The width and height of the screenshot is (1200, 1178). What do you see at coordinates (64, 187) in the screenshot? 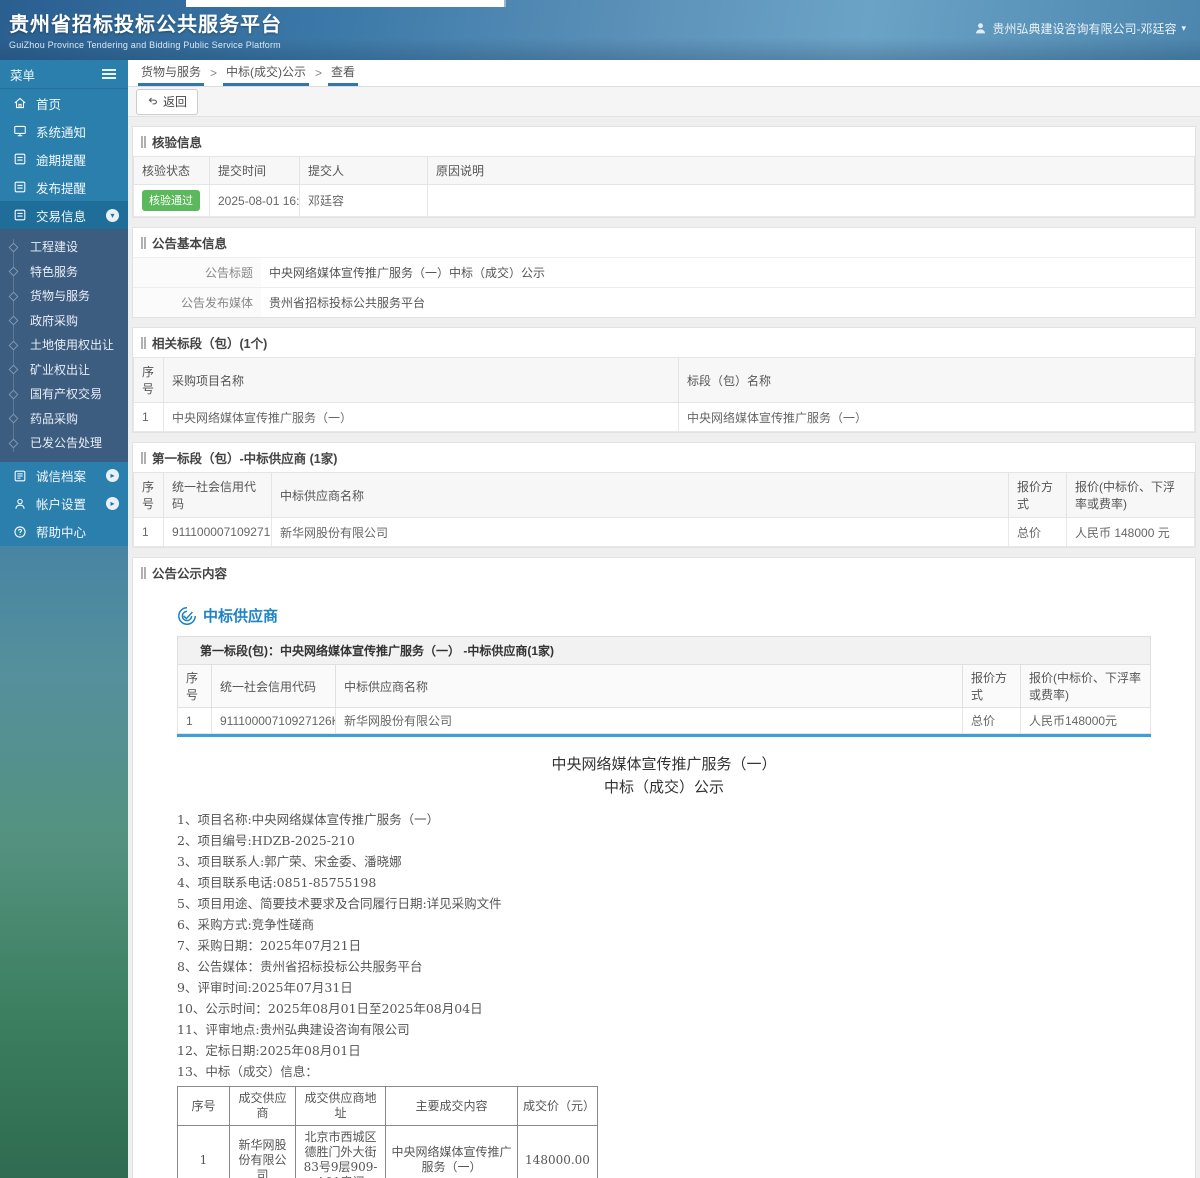
I see `sidebar-item-publish-reminder: 发布提醒` at bounding box center [64, 187].